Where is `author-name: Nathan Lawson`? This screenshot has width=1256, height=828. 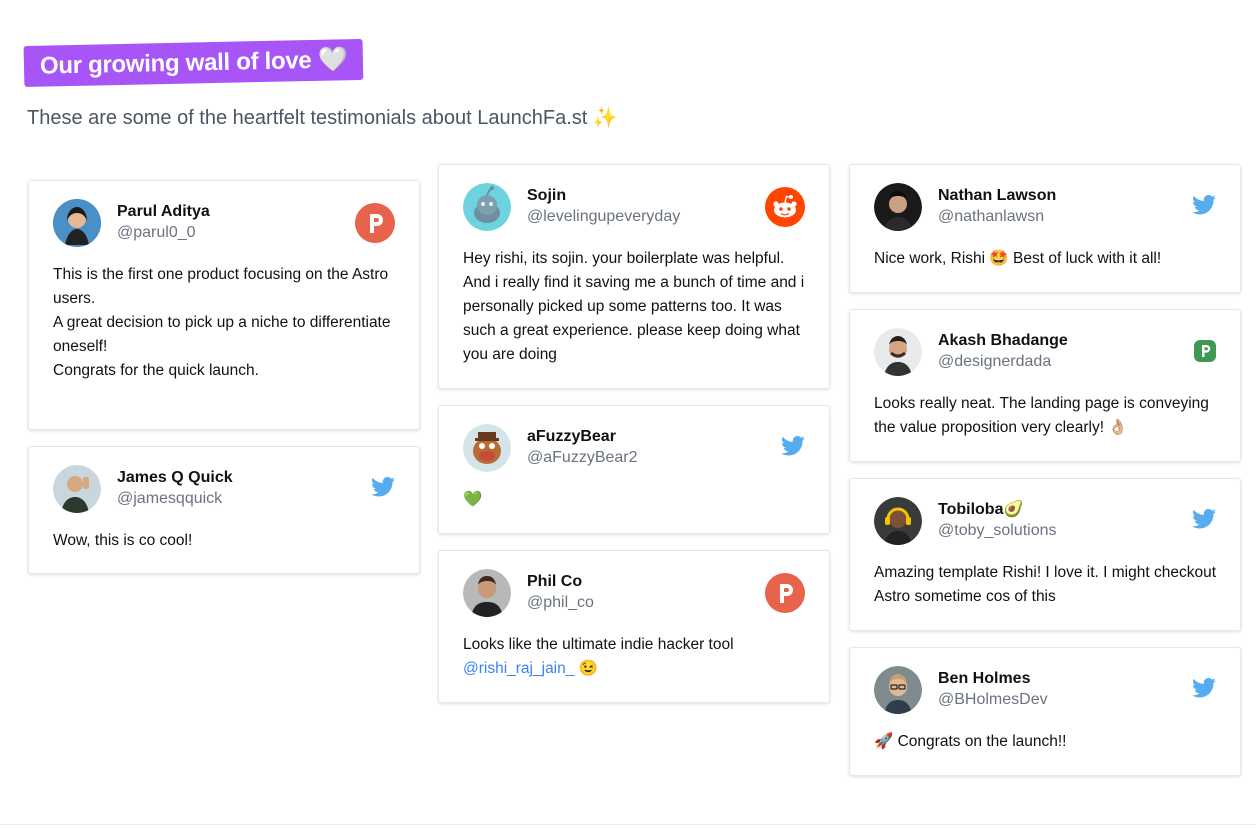
author-name: Nathan Lawson is located at coordinates (997, 195).